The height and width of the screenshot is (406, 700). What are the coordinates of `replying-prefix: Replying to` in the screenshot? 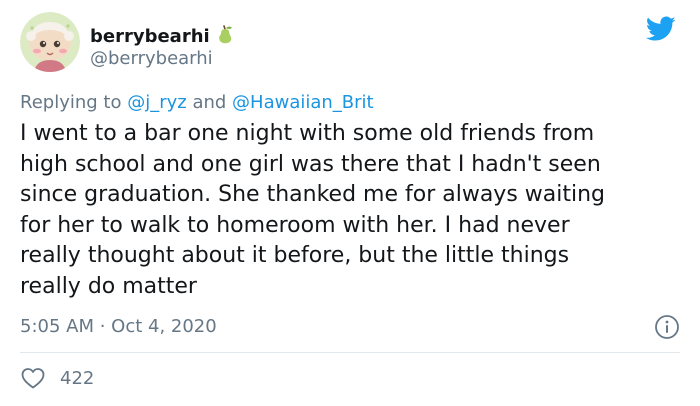 It's located at (74, 102).